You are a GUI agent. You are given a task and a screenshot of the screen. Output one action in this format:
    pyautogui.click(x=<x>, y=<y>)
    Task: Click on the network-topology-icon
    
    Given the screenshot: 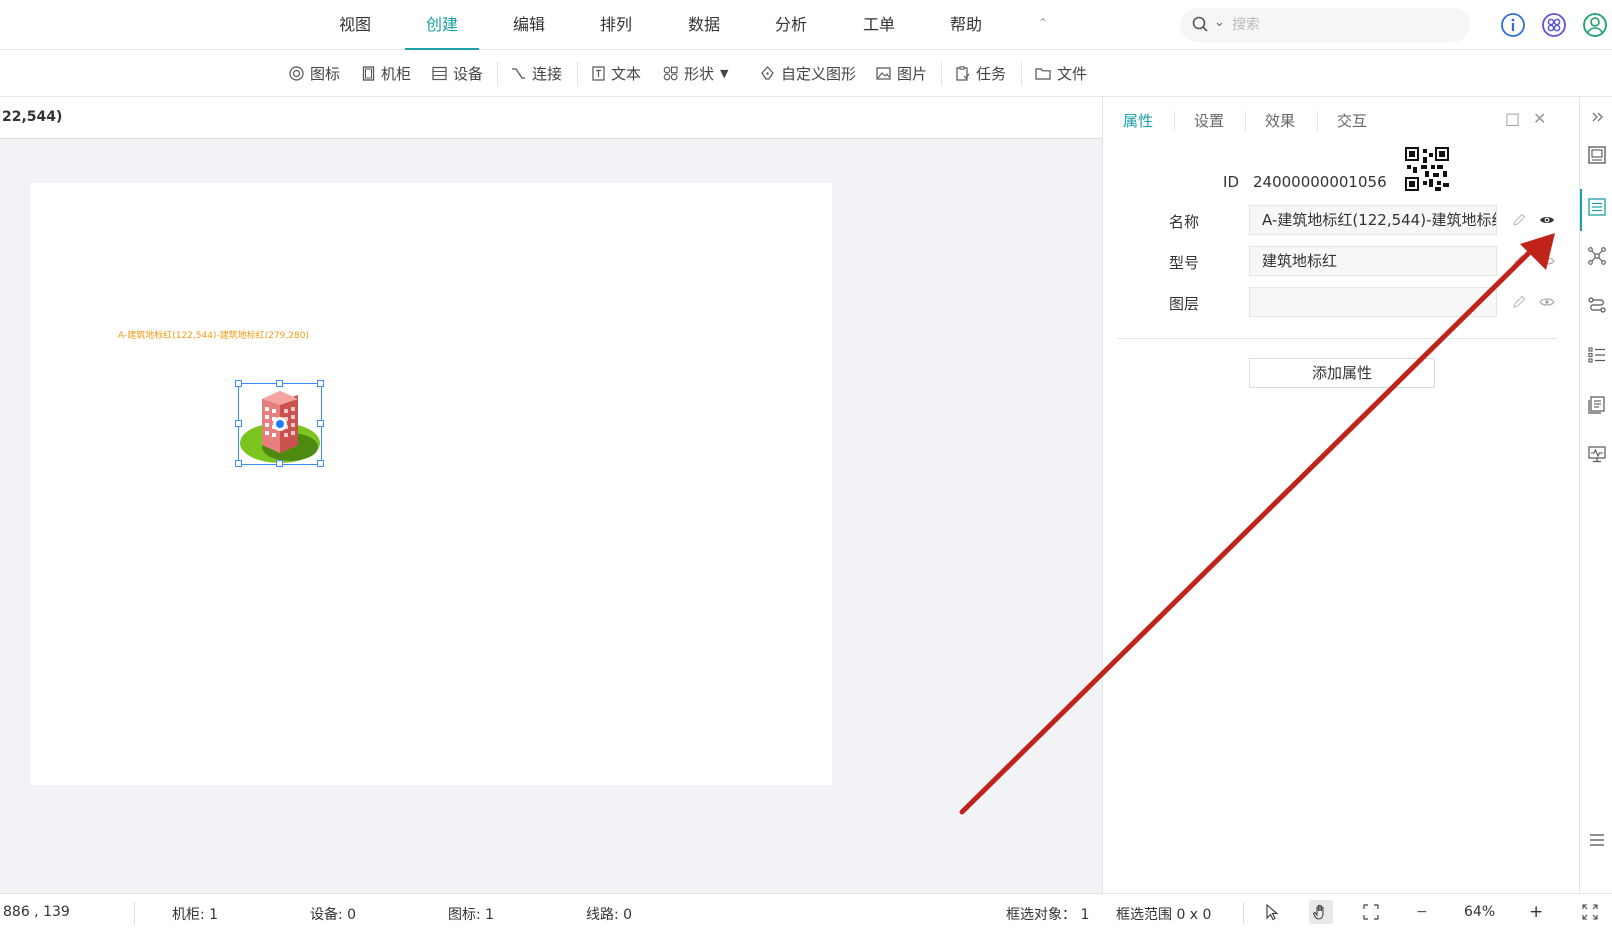 What is the action you would take?
    pyautogui.click(x=1597, y=256)
    